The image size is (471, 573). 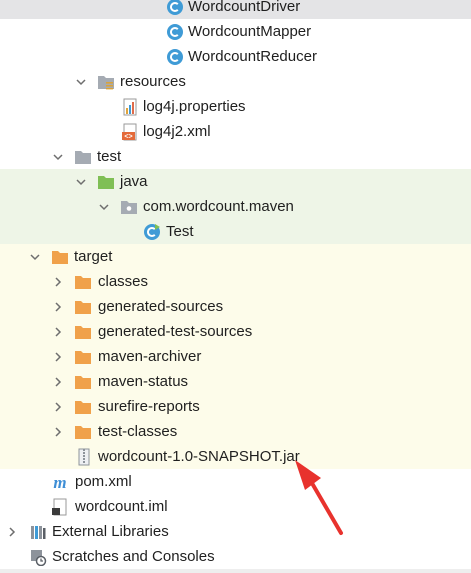 I want to click on tree-item-package: com.wordcount.maven, so click(x=235, y=206).